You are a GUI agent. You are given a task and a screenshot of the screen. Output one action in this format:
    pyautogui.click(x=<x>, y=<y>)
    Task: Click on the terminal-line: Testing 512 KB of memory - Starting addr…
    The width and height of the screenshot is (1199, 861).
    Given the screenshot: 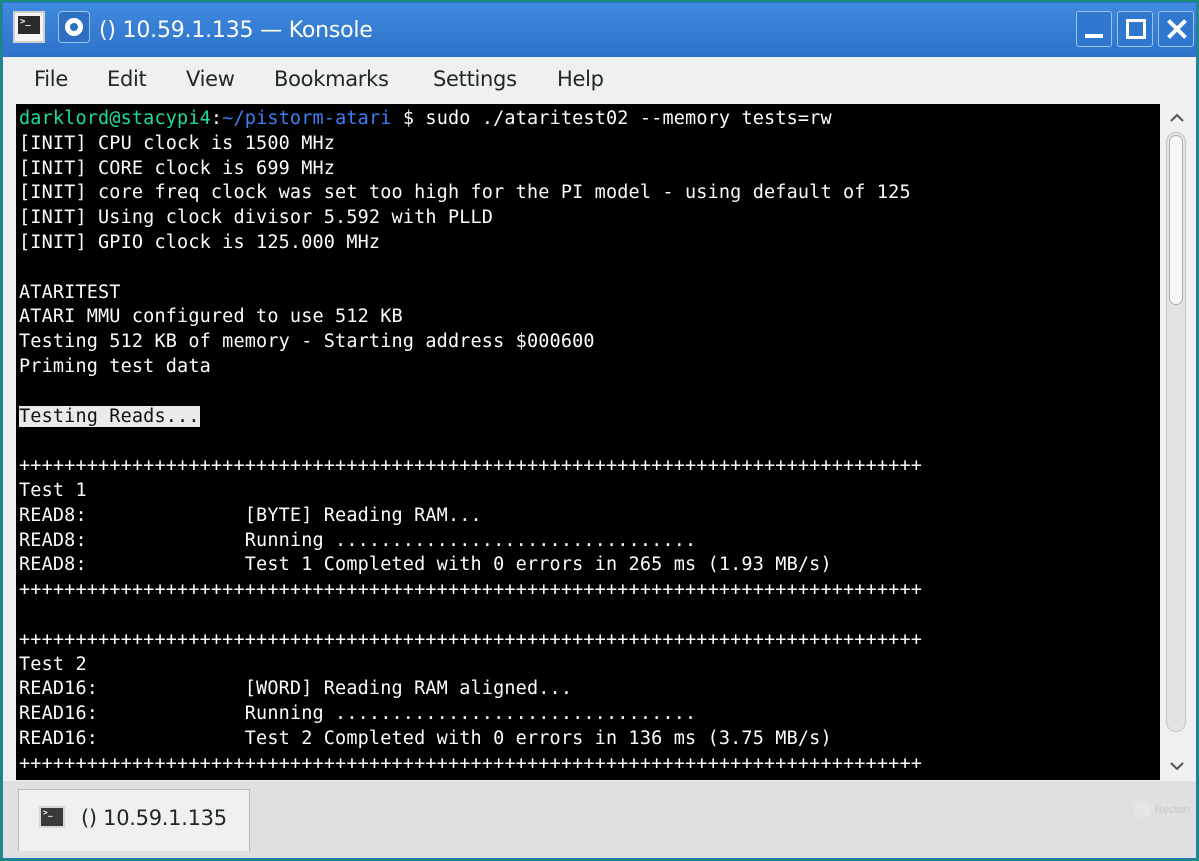 What is the action you would take?
    pyautogui.click(x=307, y=342)
    